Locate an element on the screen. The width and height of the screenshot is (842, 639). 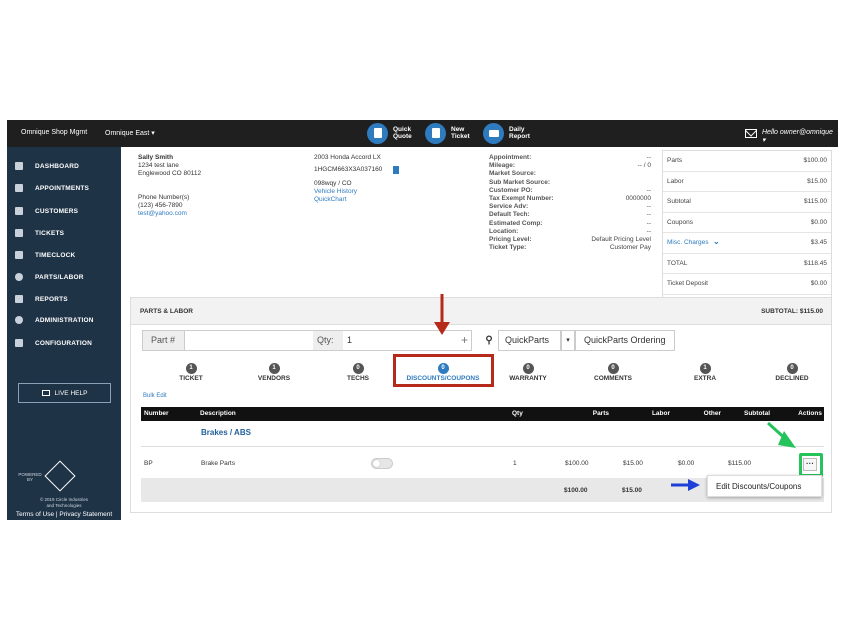
detail-value: Default Pricing Level is located at coordinates (621, 239).